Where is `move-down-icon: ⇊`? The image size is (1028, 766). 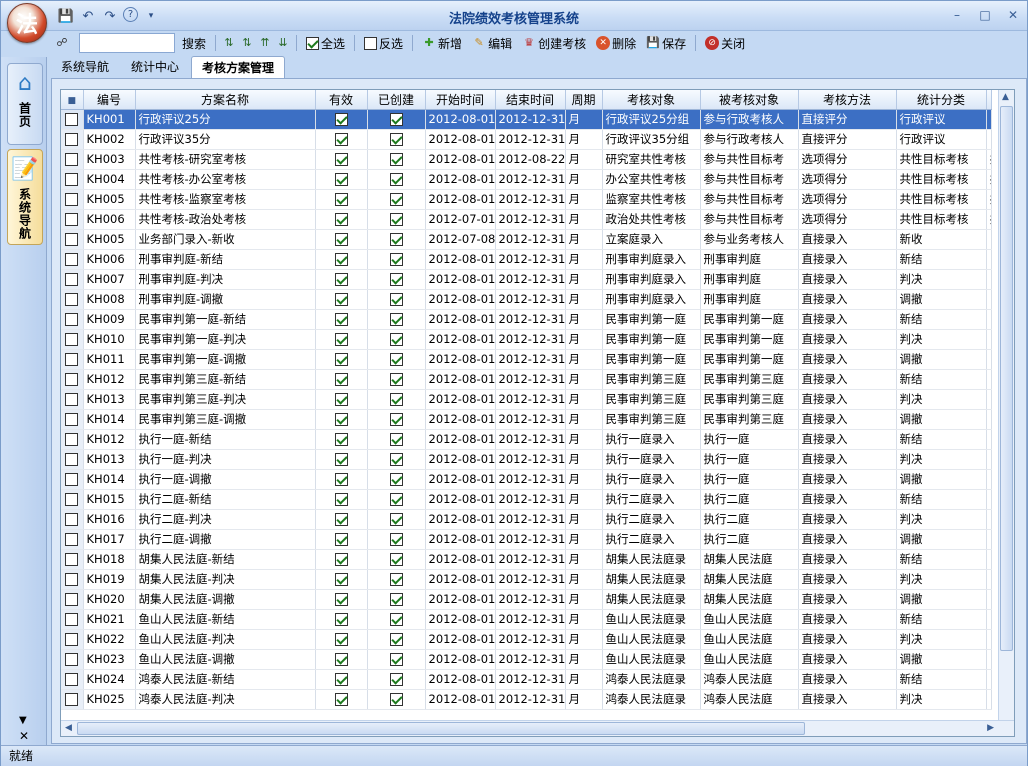 move-down-icon: ⇊ is located at coordinates (283, 43).